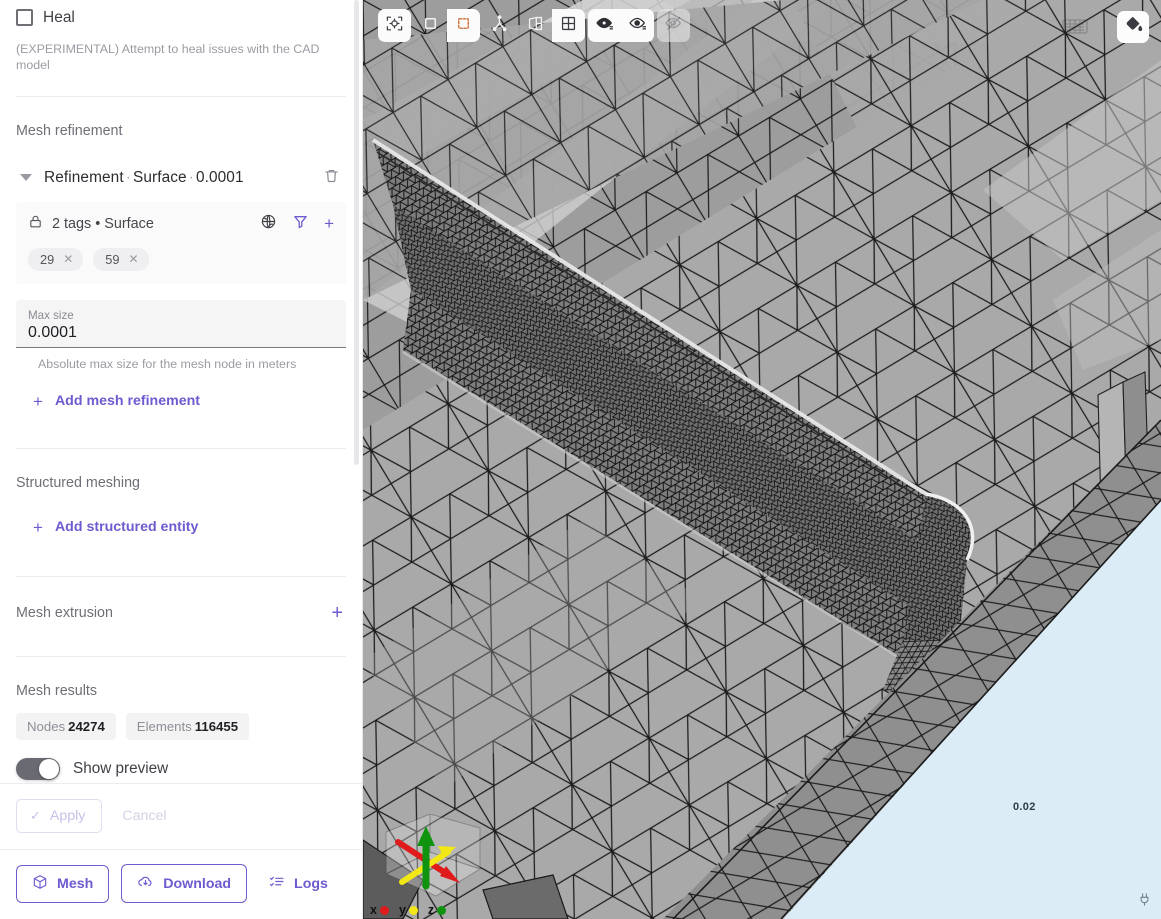 The image size is (1161, 919). Describe the element at coordinates (181, 656) in the screenshot. I see `divider-extrusion` at that location.